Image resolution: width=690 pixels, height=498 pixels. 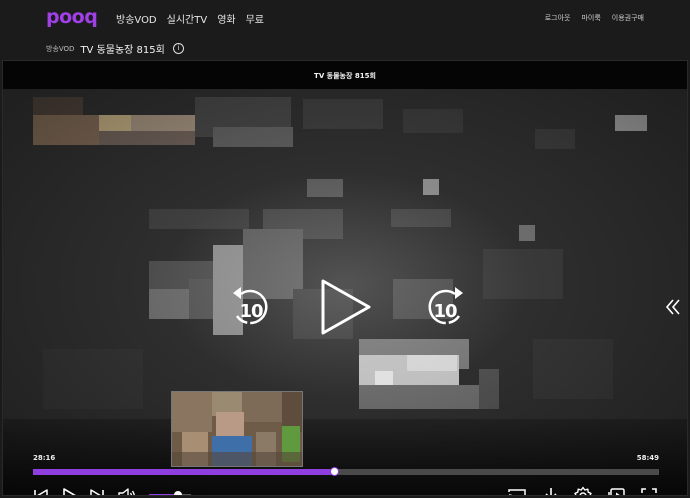 I want to click on main-nav: 방송VOD 실시간TV 영화 무료, so click(x=190, y=18).